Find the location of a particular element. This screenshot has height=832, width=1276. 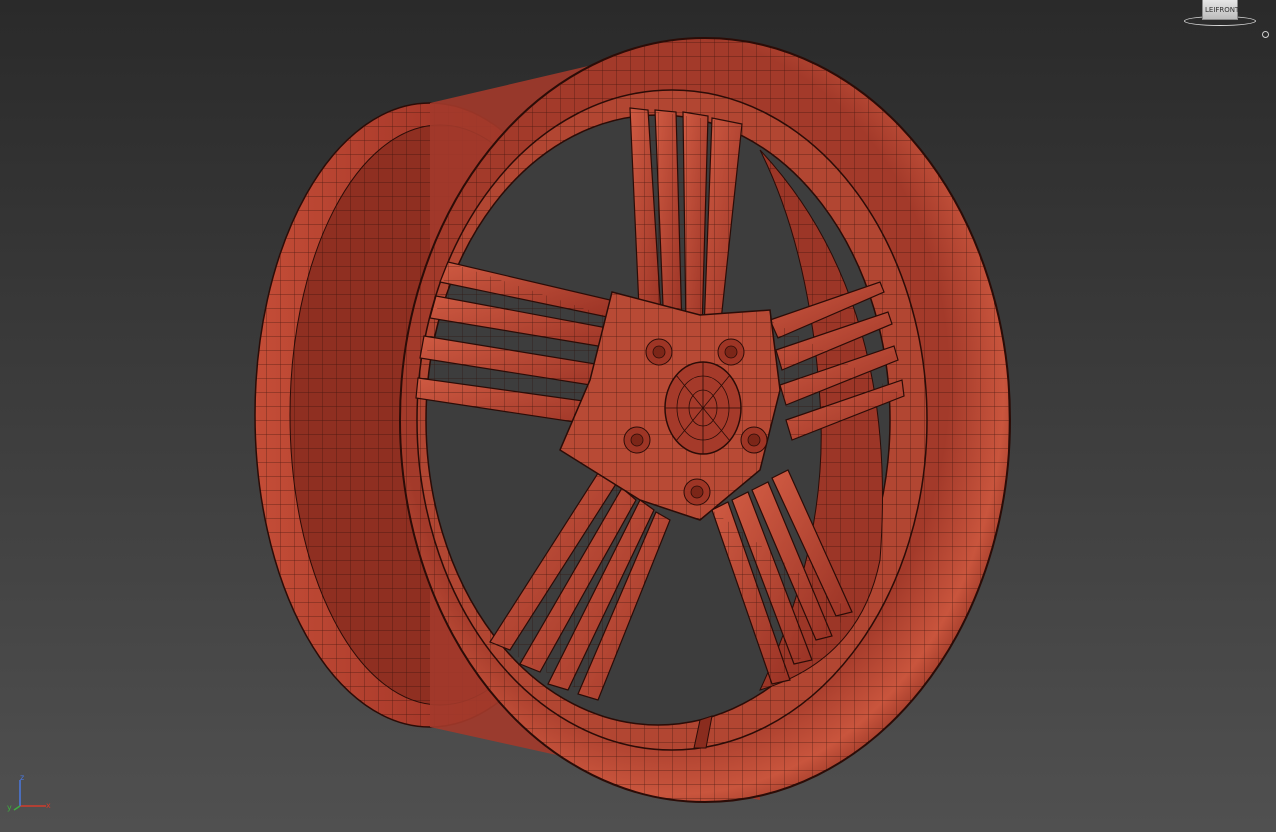

axis-y-label: y is located at coordinates (9, 807).